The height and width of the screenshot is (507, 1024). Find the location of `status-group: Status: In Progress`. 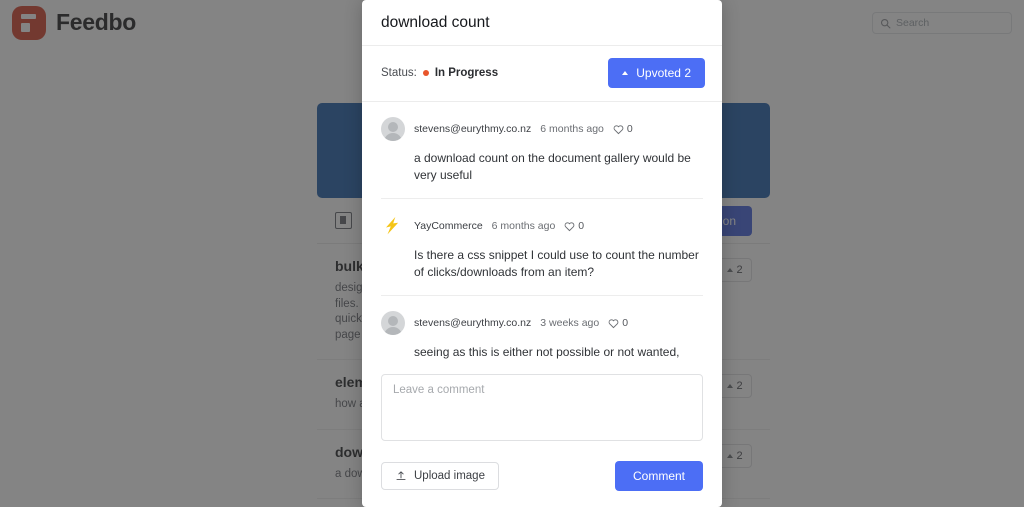

status-group: Status: In Progress is located at coordinates (439, 73).